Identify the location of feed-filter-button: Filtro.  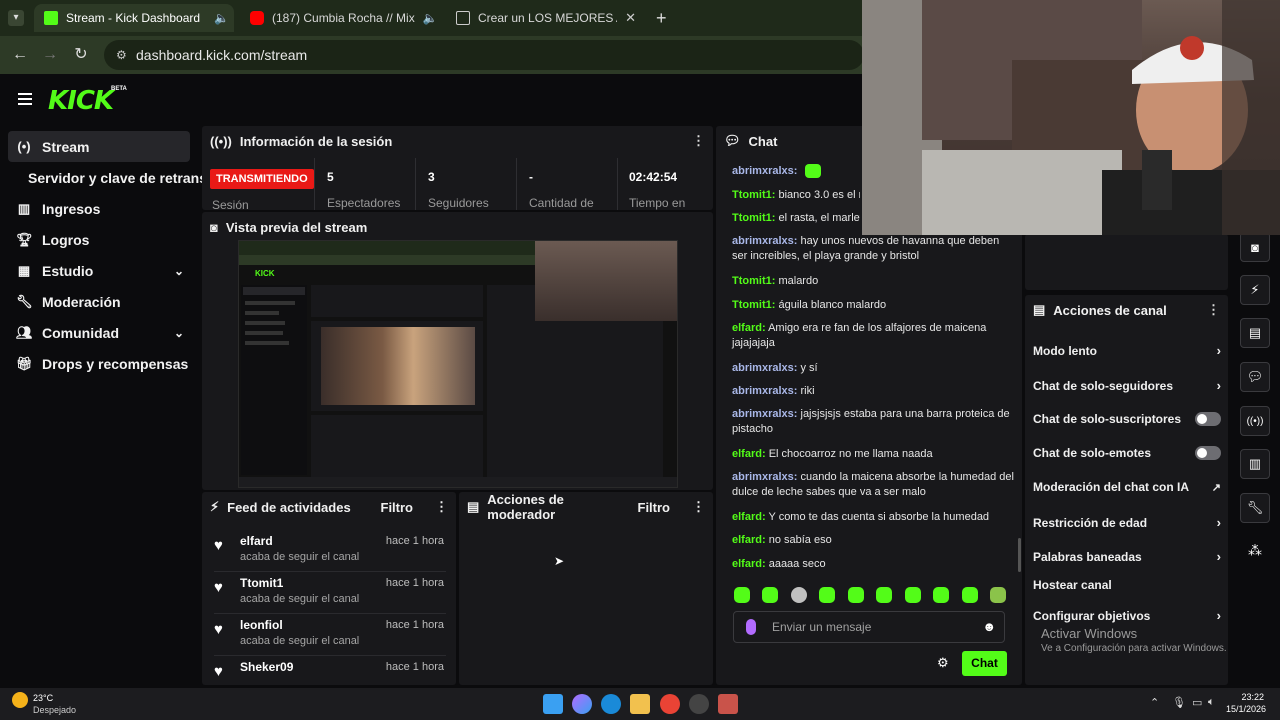
(397, 507).